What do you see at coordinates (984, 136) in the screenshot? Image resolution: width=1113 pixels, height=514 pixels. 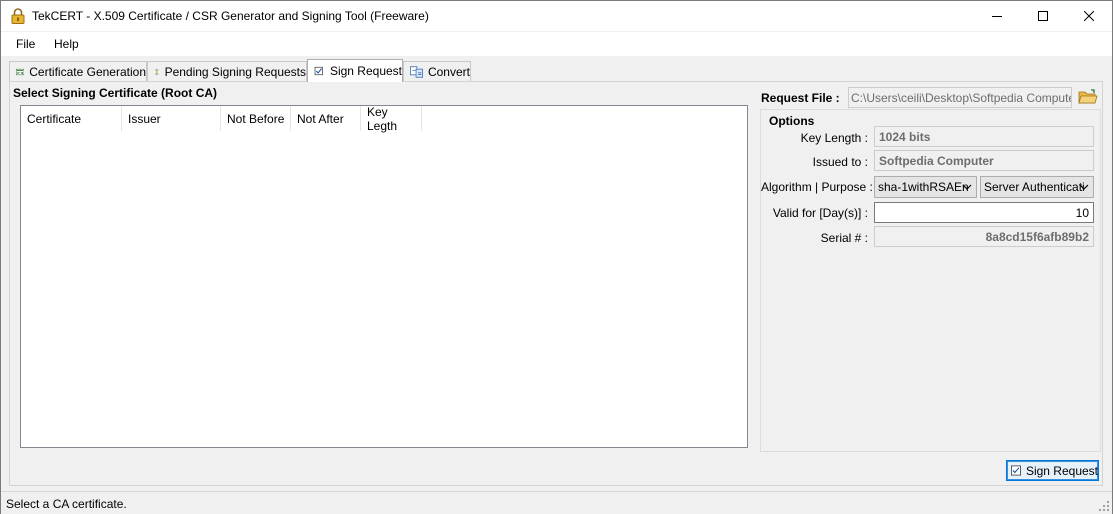 I see `key-length-field: 1024 bits` at bounding box center [984, 136].